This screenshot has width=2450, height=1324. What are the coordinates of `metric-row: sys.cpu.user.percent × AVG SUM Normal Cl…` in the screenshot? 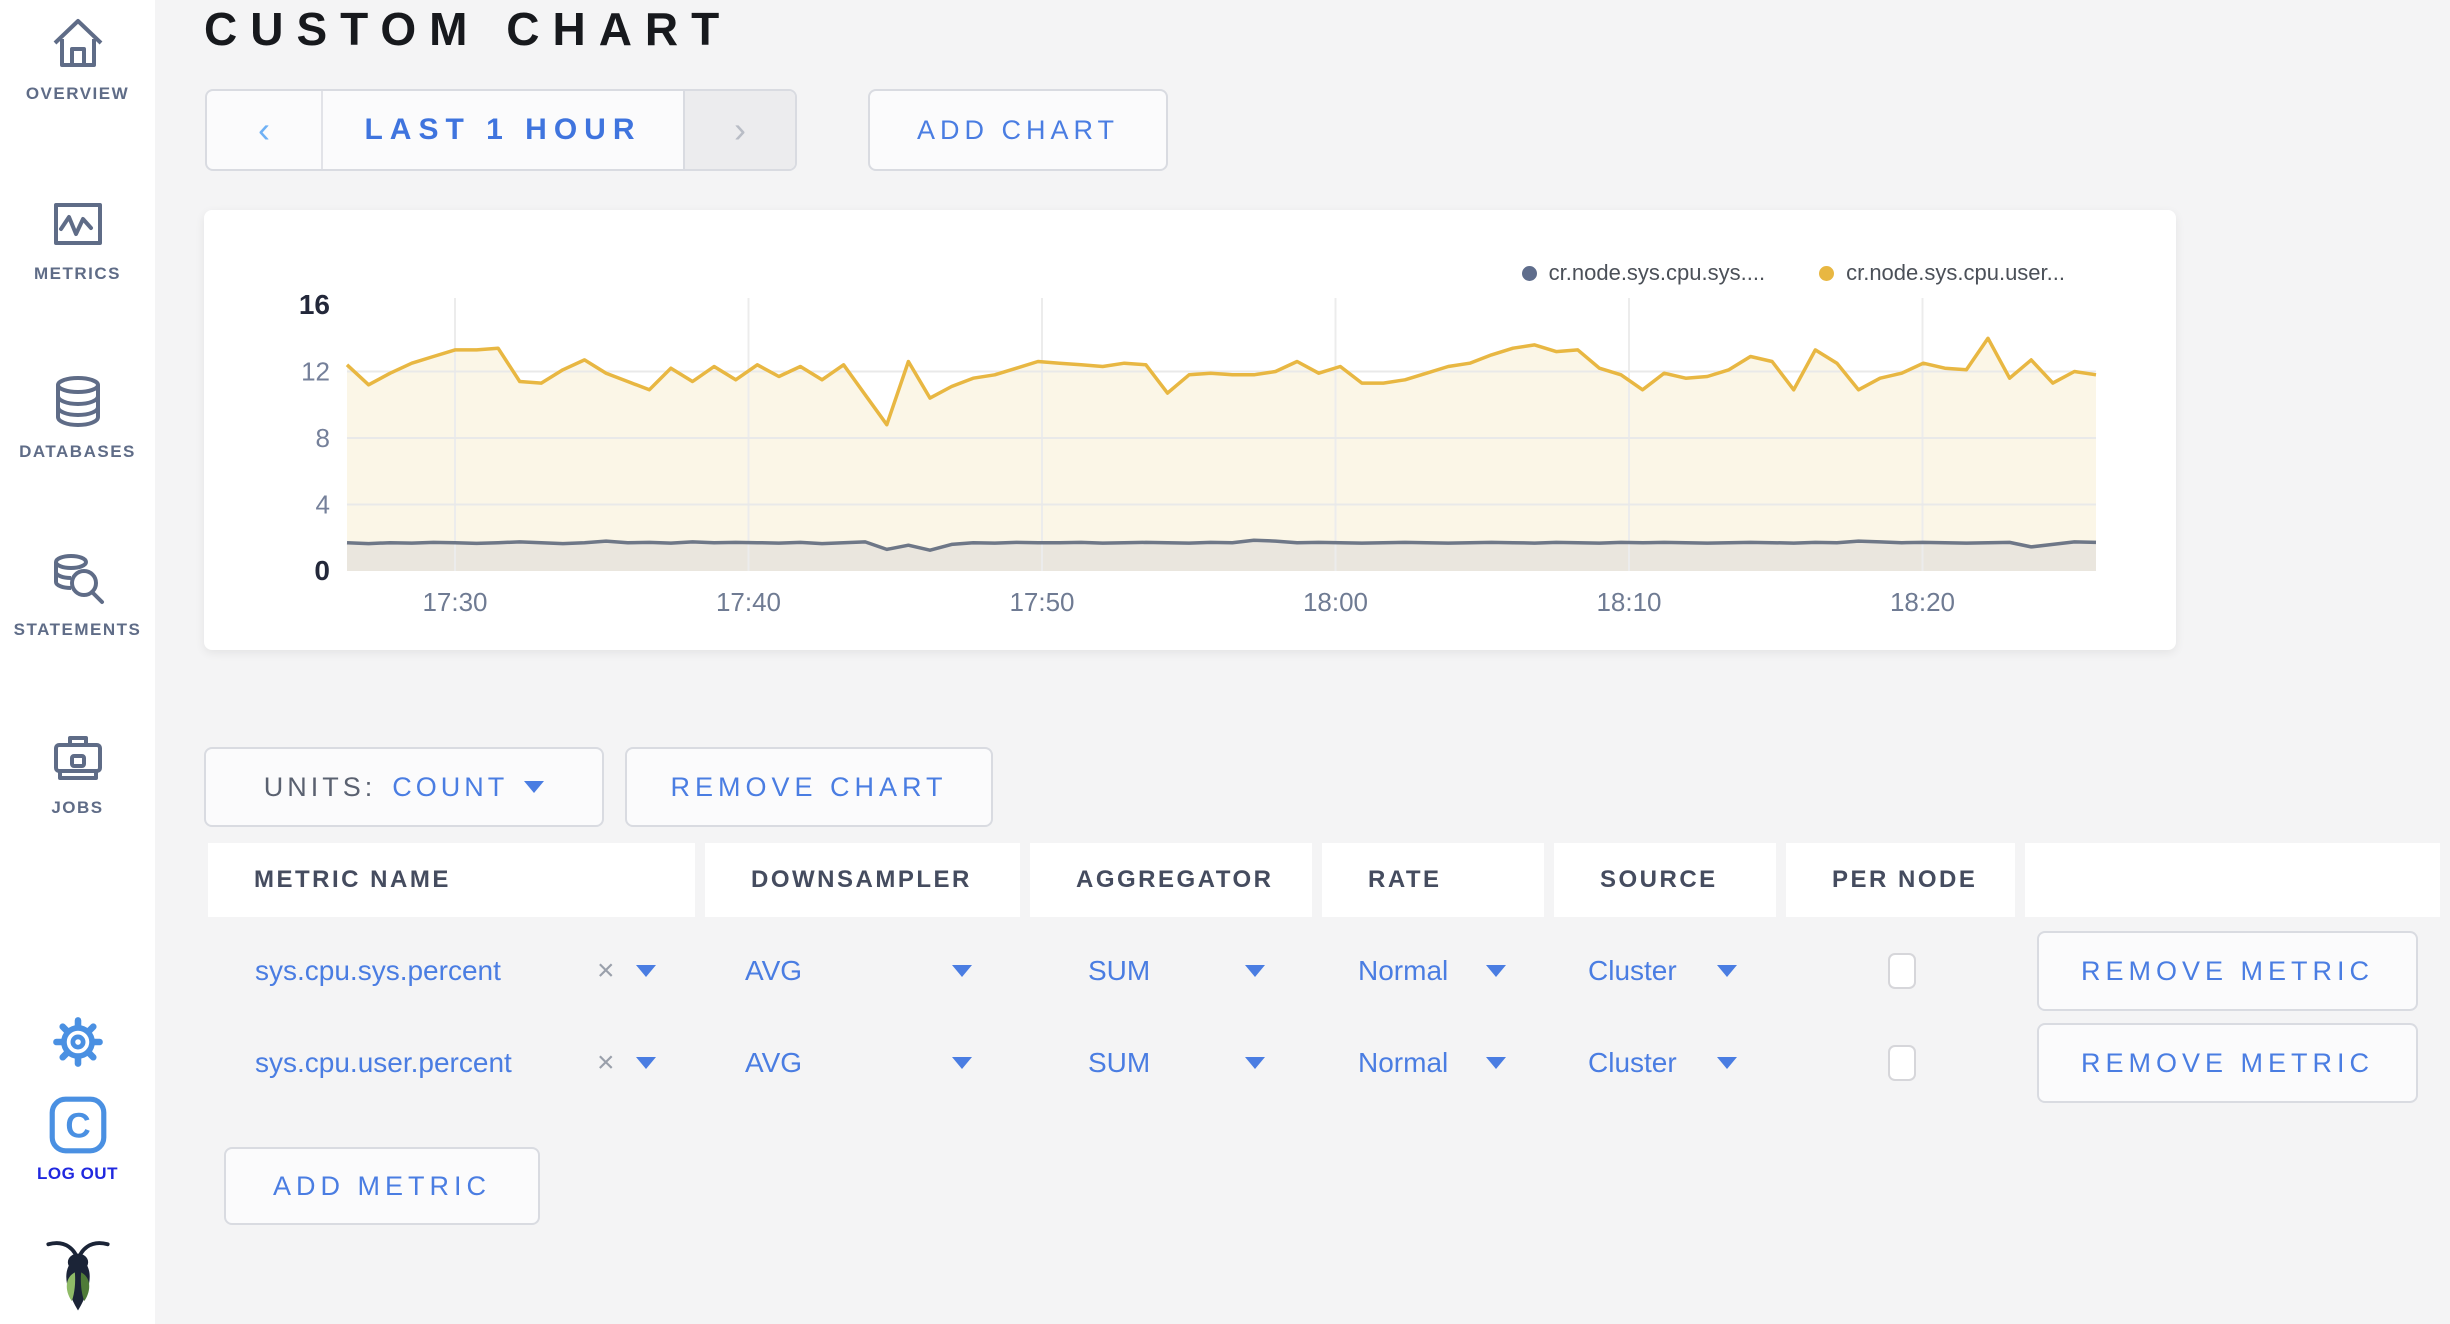 It's located at (1225, 1063).